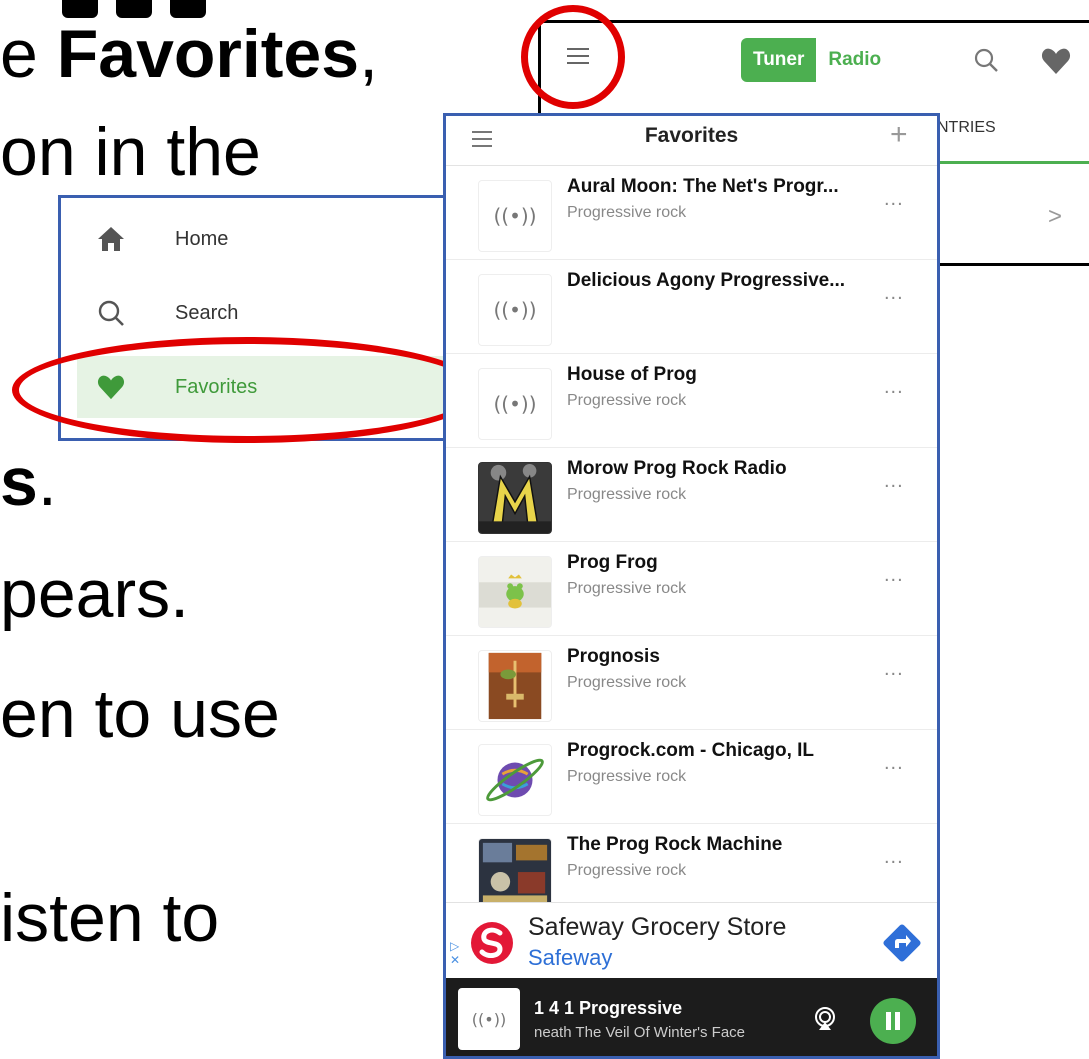 The width and height of the screenshot is (1089, 1059). Describe the element at coordinates (691, 135) in the screenshot. I see `page-title: Favorites` at that location.